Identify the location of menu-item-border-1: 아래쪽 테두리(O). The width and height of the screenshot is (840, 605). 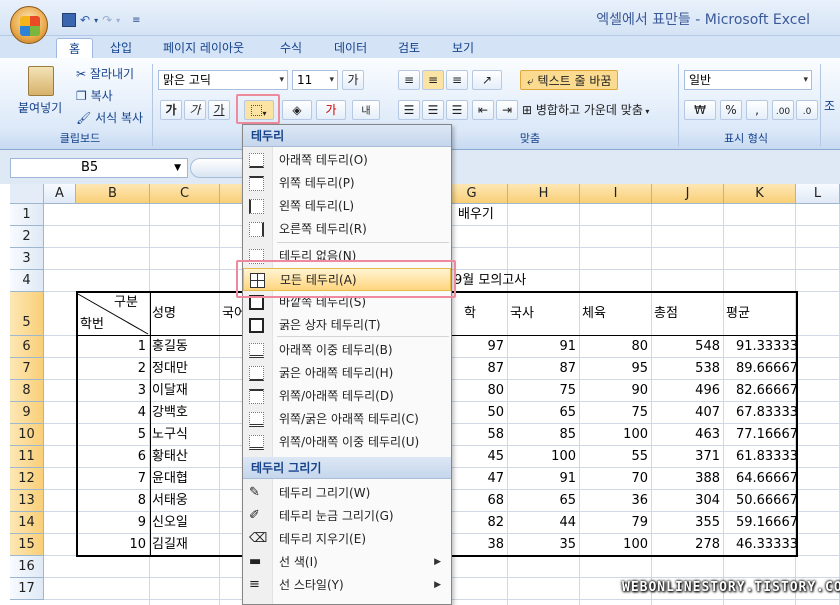
(347, 160).